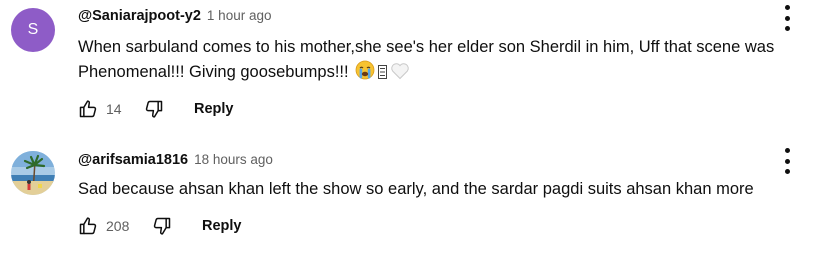  Describe the element at coordinates (382, 72) in the screenshot. I see `broken-glyph-icon` at that location.